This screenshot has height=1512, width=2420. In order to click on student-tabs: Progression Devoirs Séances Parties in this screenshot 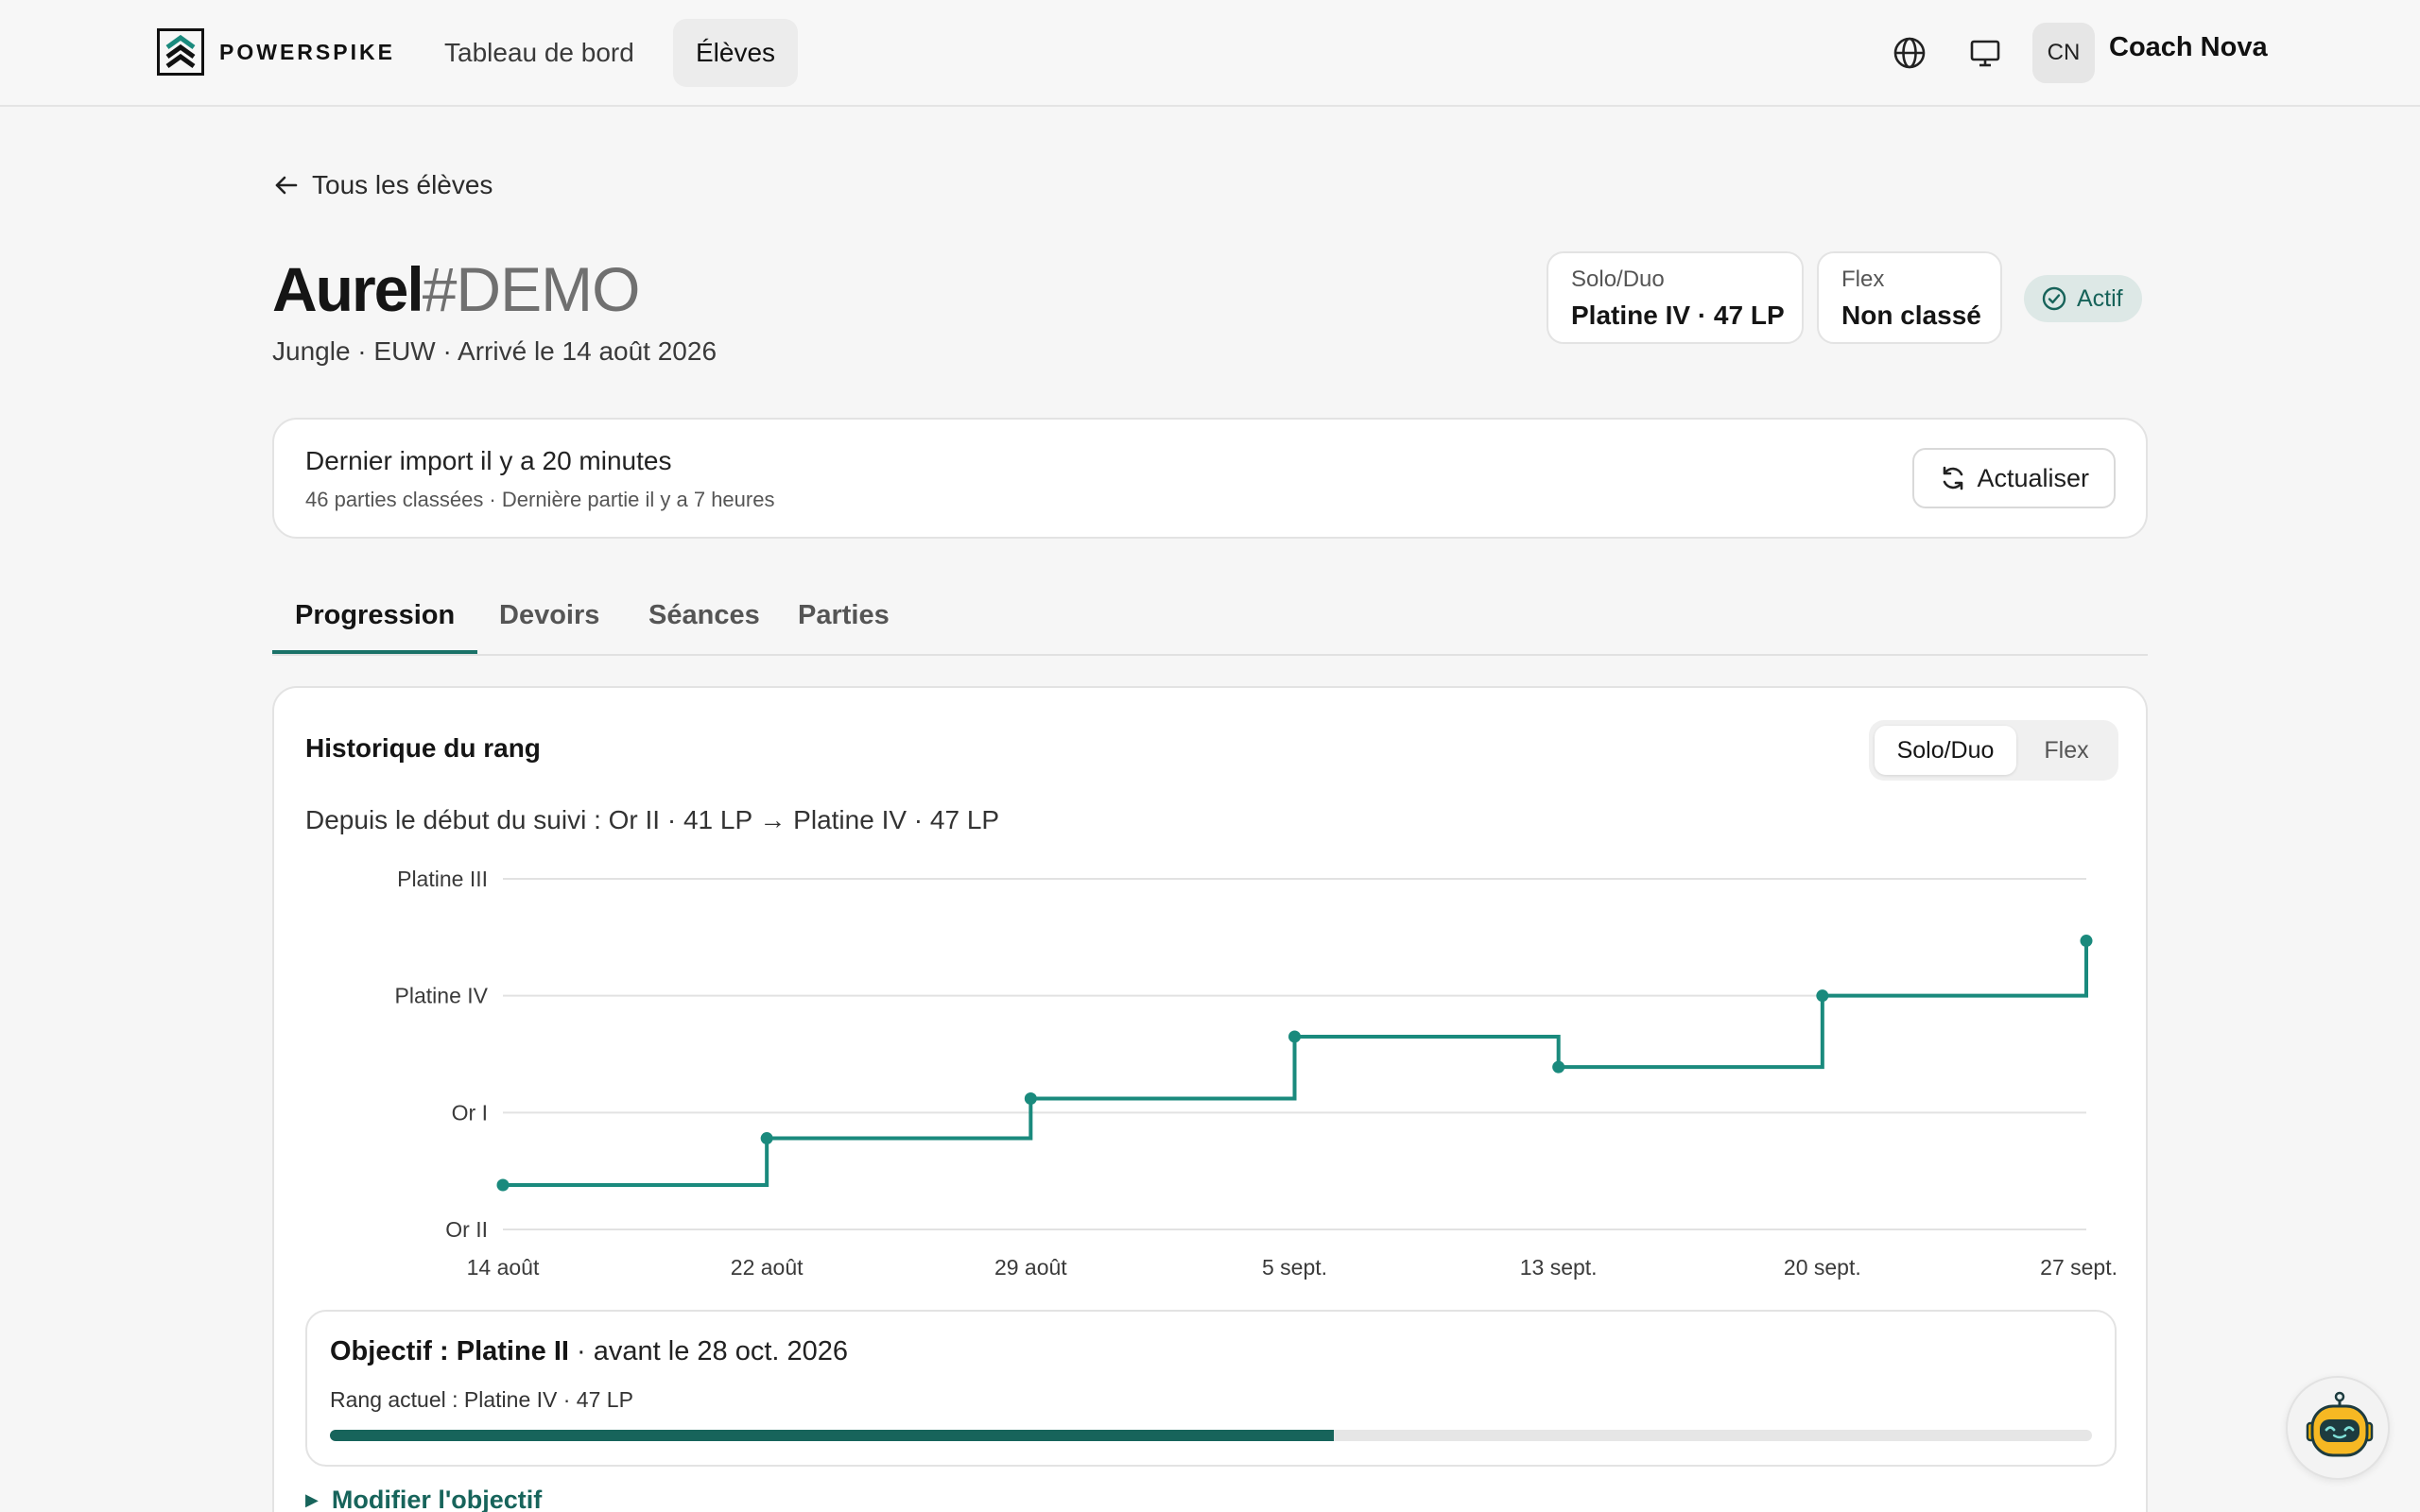, I will do `click(1210, 621)`.